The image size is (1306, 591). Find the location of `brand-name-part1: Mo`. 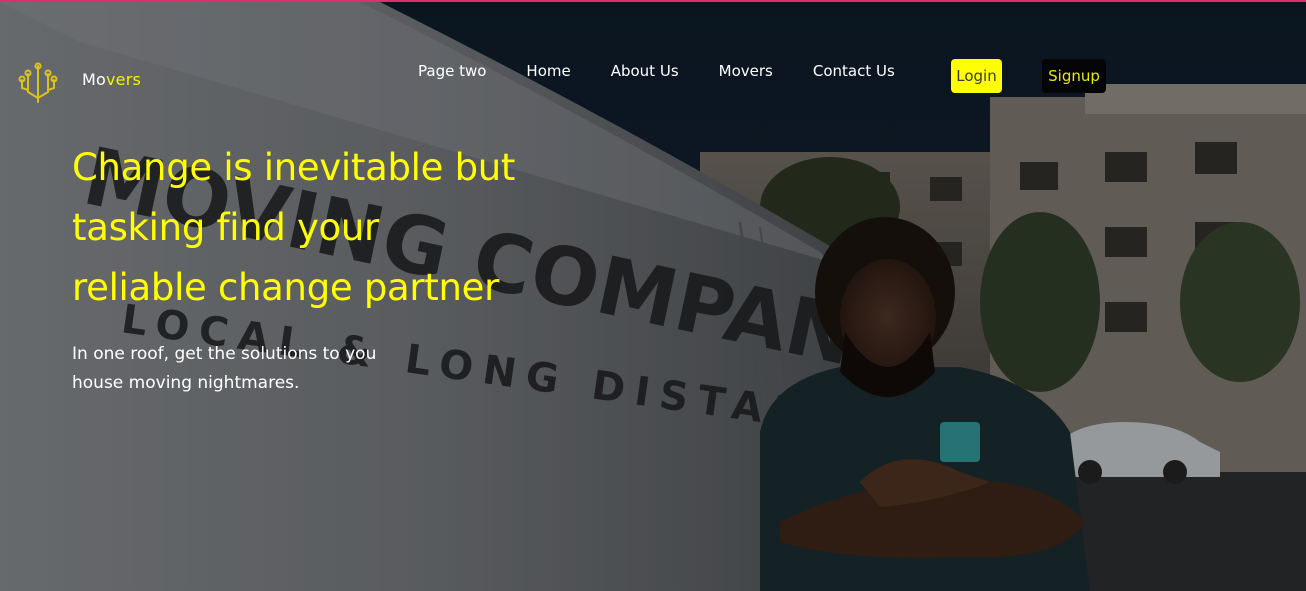

brand-name-part1: Mo is located at coordinates (94, 79).